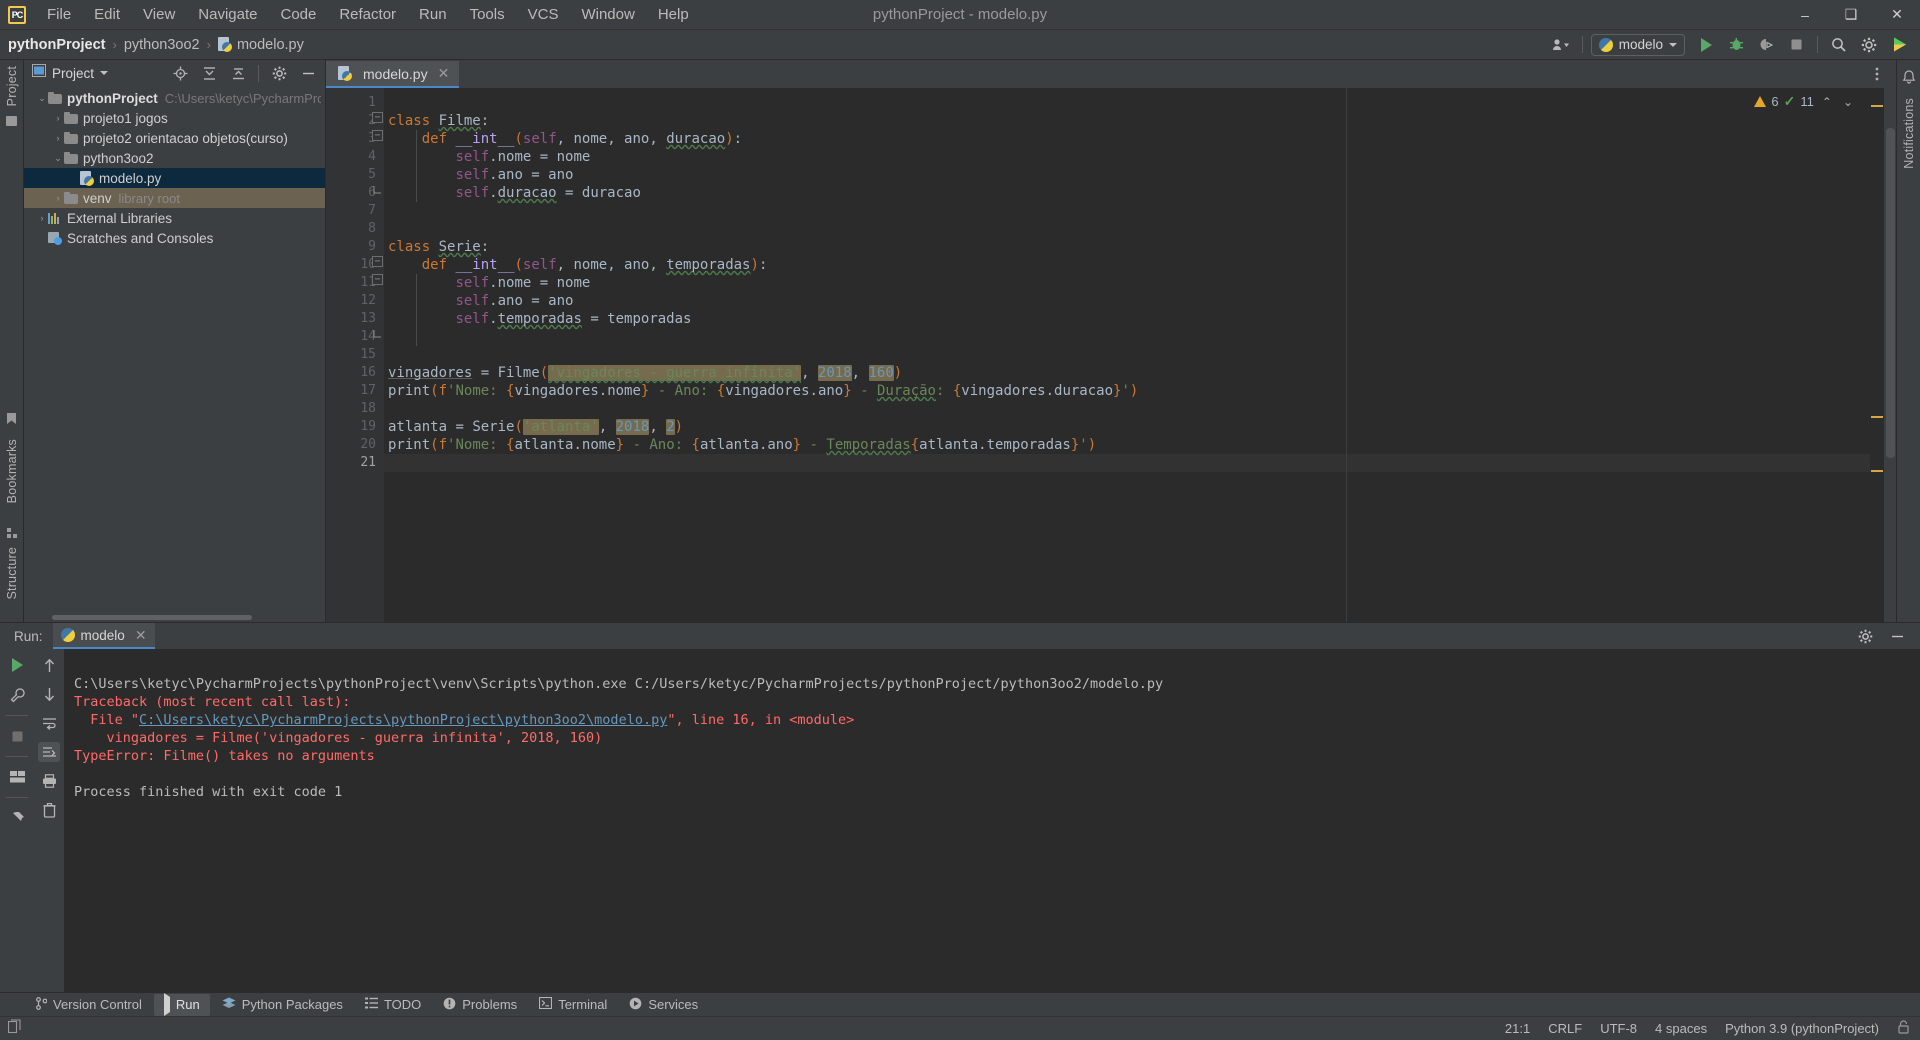 This screenshot has width=1920, height=1040. Describe the element at coordinates (607, 14) in the screenshot. I see `menu-window: Window` at that location.